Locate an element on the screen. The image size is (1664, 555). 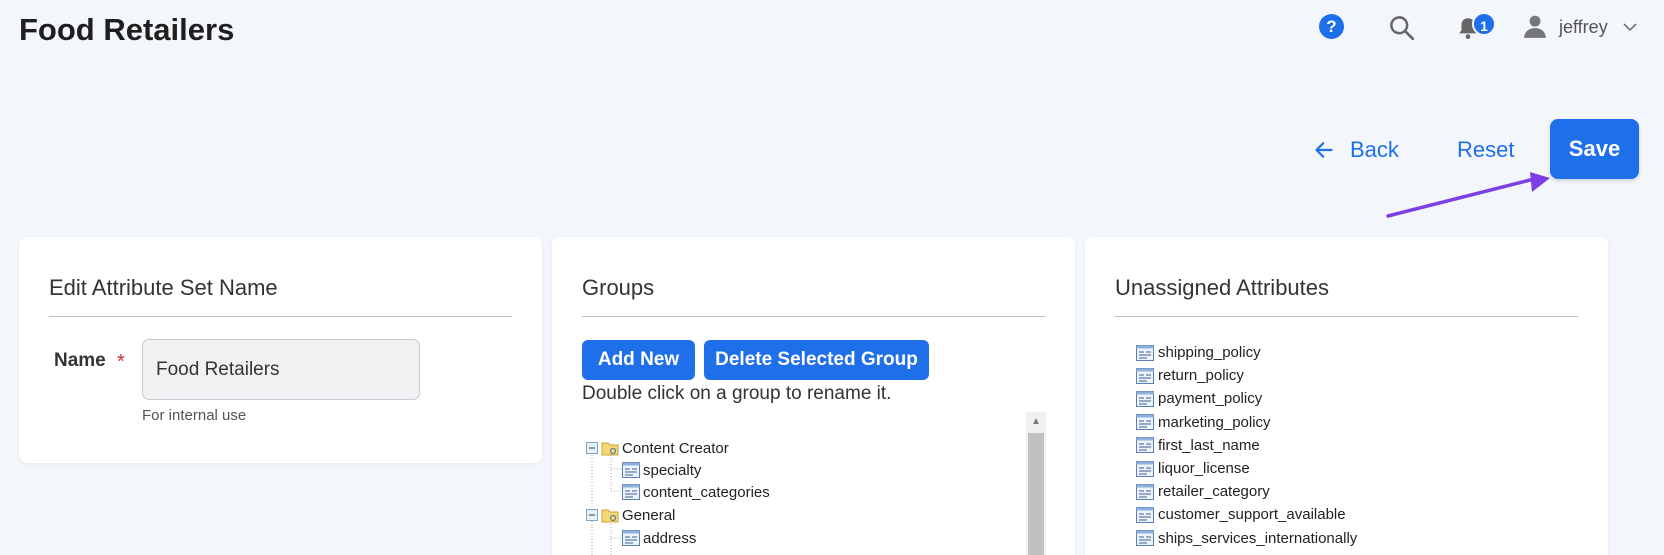
page-title: Food Retailers is located at coordinates (127, 29).